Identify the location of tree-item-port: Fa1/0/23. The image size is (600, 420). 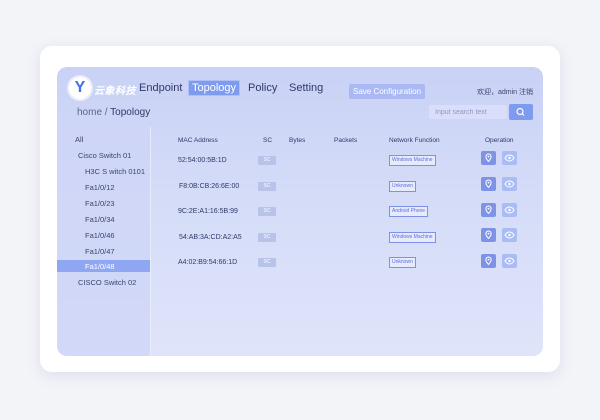
(100, 203).